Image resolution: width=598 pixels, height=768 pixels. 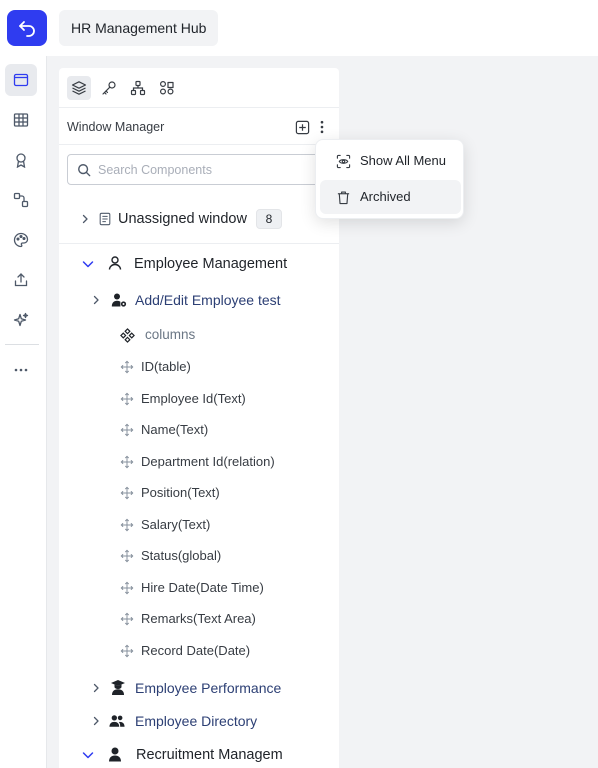 I want to click on tree-item-employee-directory: Employee Directory, so click(x=199, y=721).